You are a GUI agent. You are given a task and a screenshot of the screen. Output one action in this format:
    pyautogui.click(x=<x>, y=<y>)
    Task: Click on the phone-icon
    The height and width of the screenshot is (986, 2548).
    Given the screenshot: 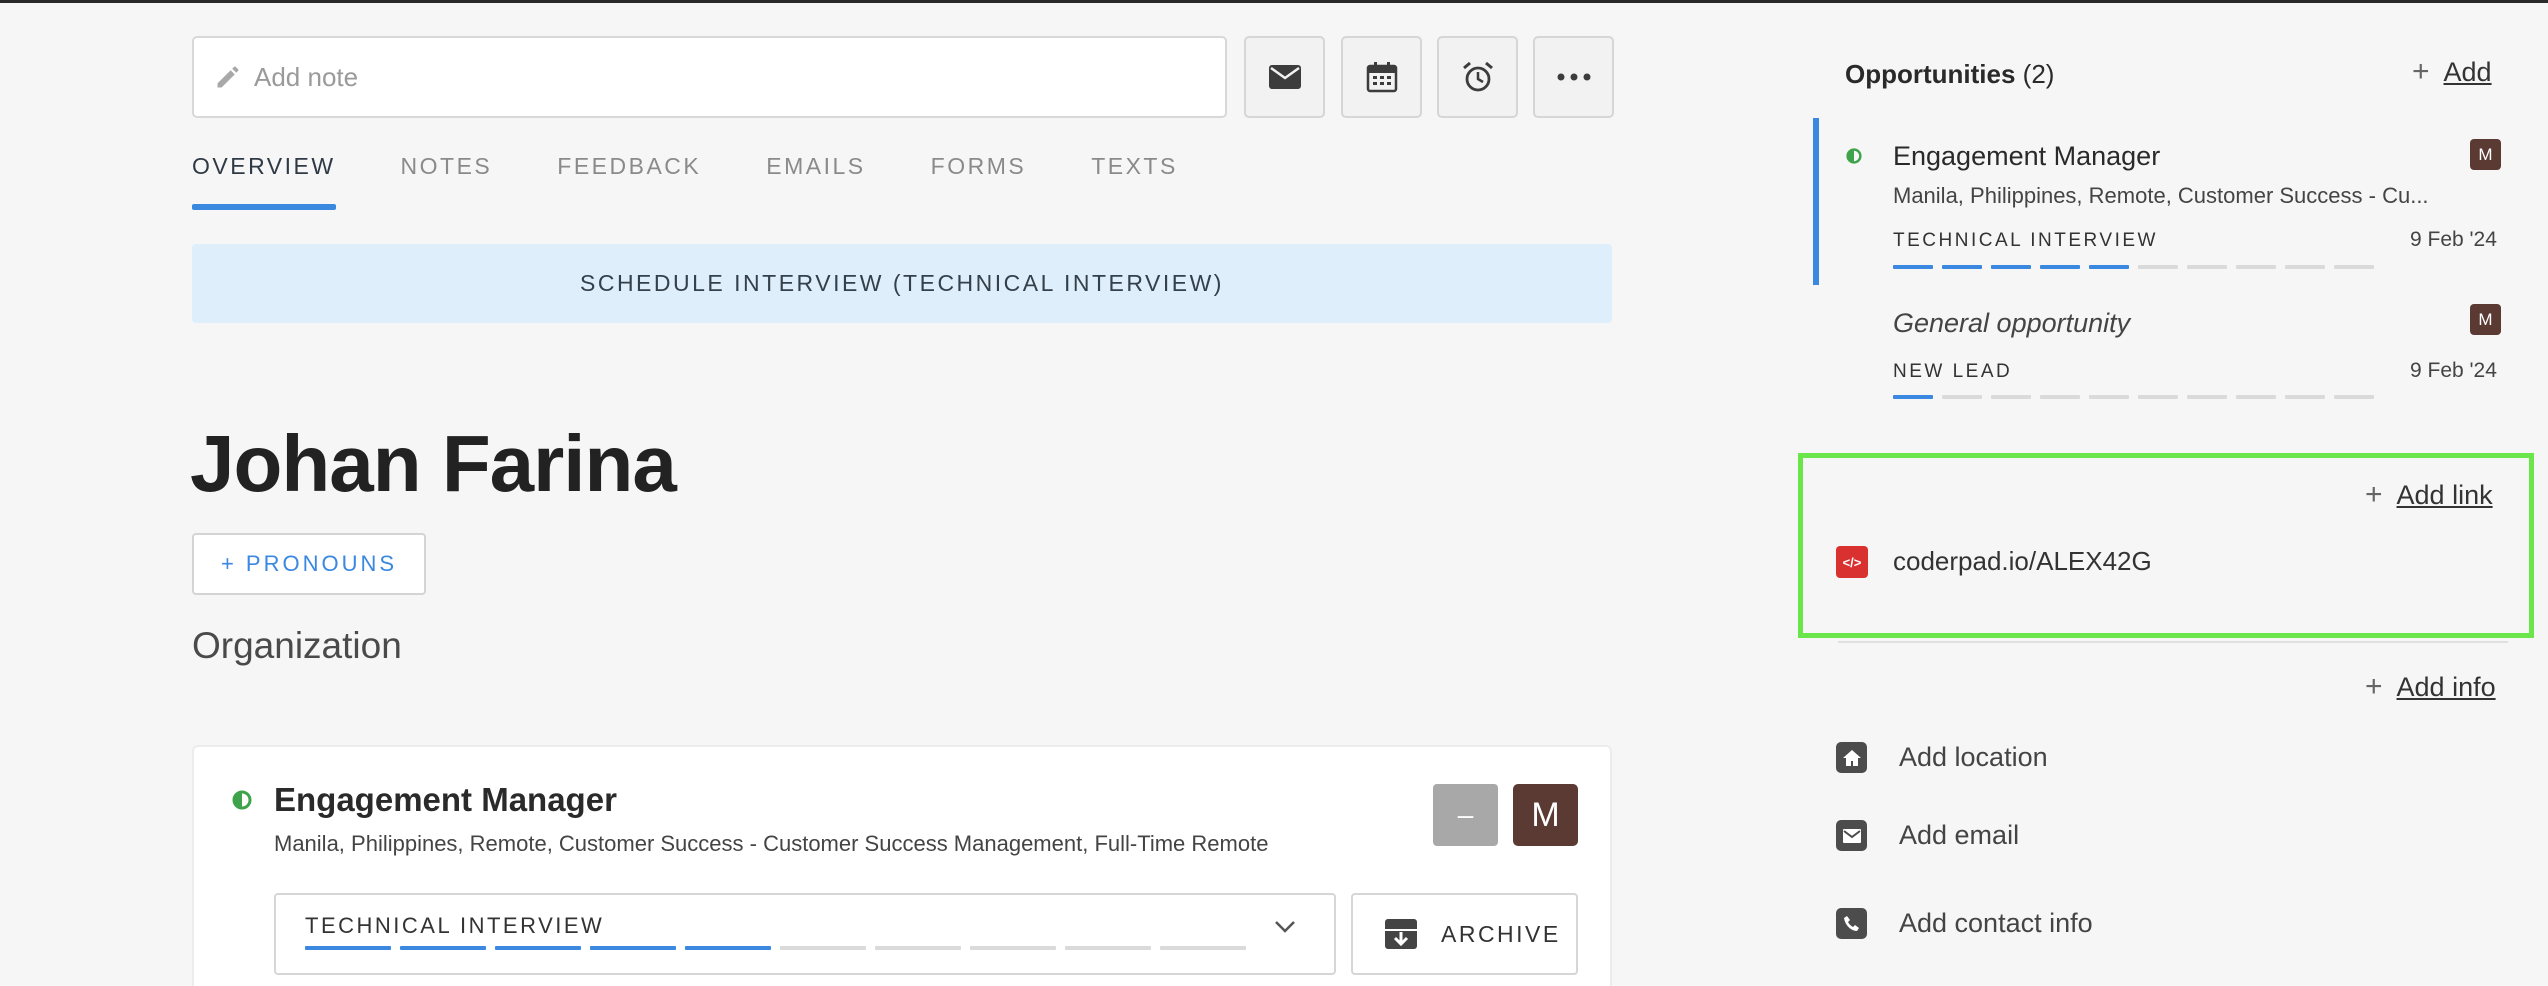 What is the action you would take?
    pyautogui.click(x=1851, y=923)
    